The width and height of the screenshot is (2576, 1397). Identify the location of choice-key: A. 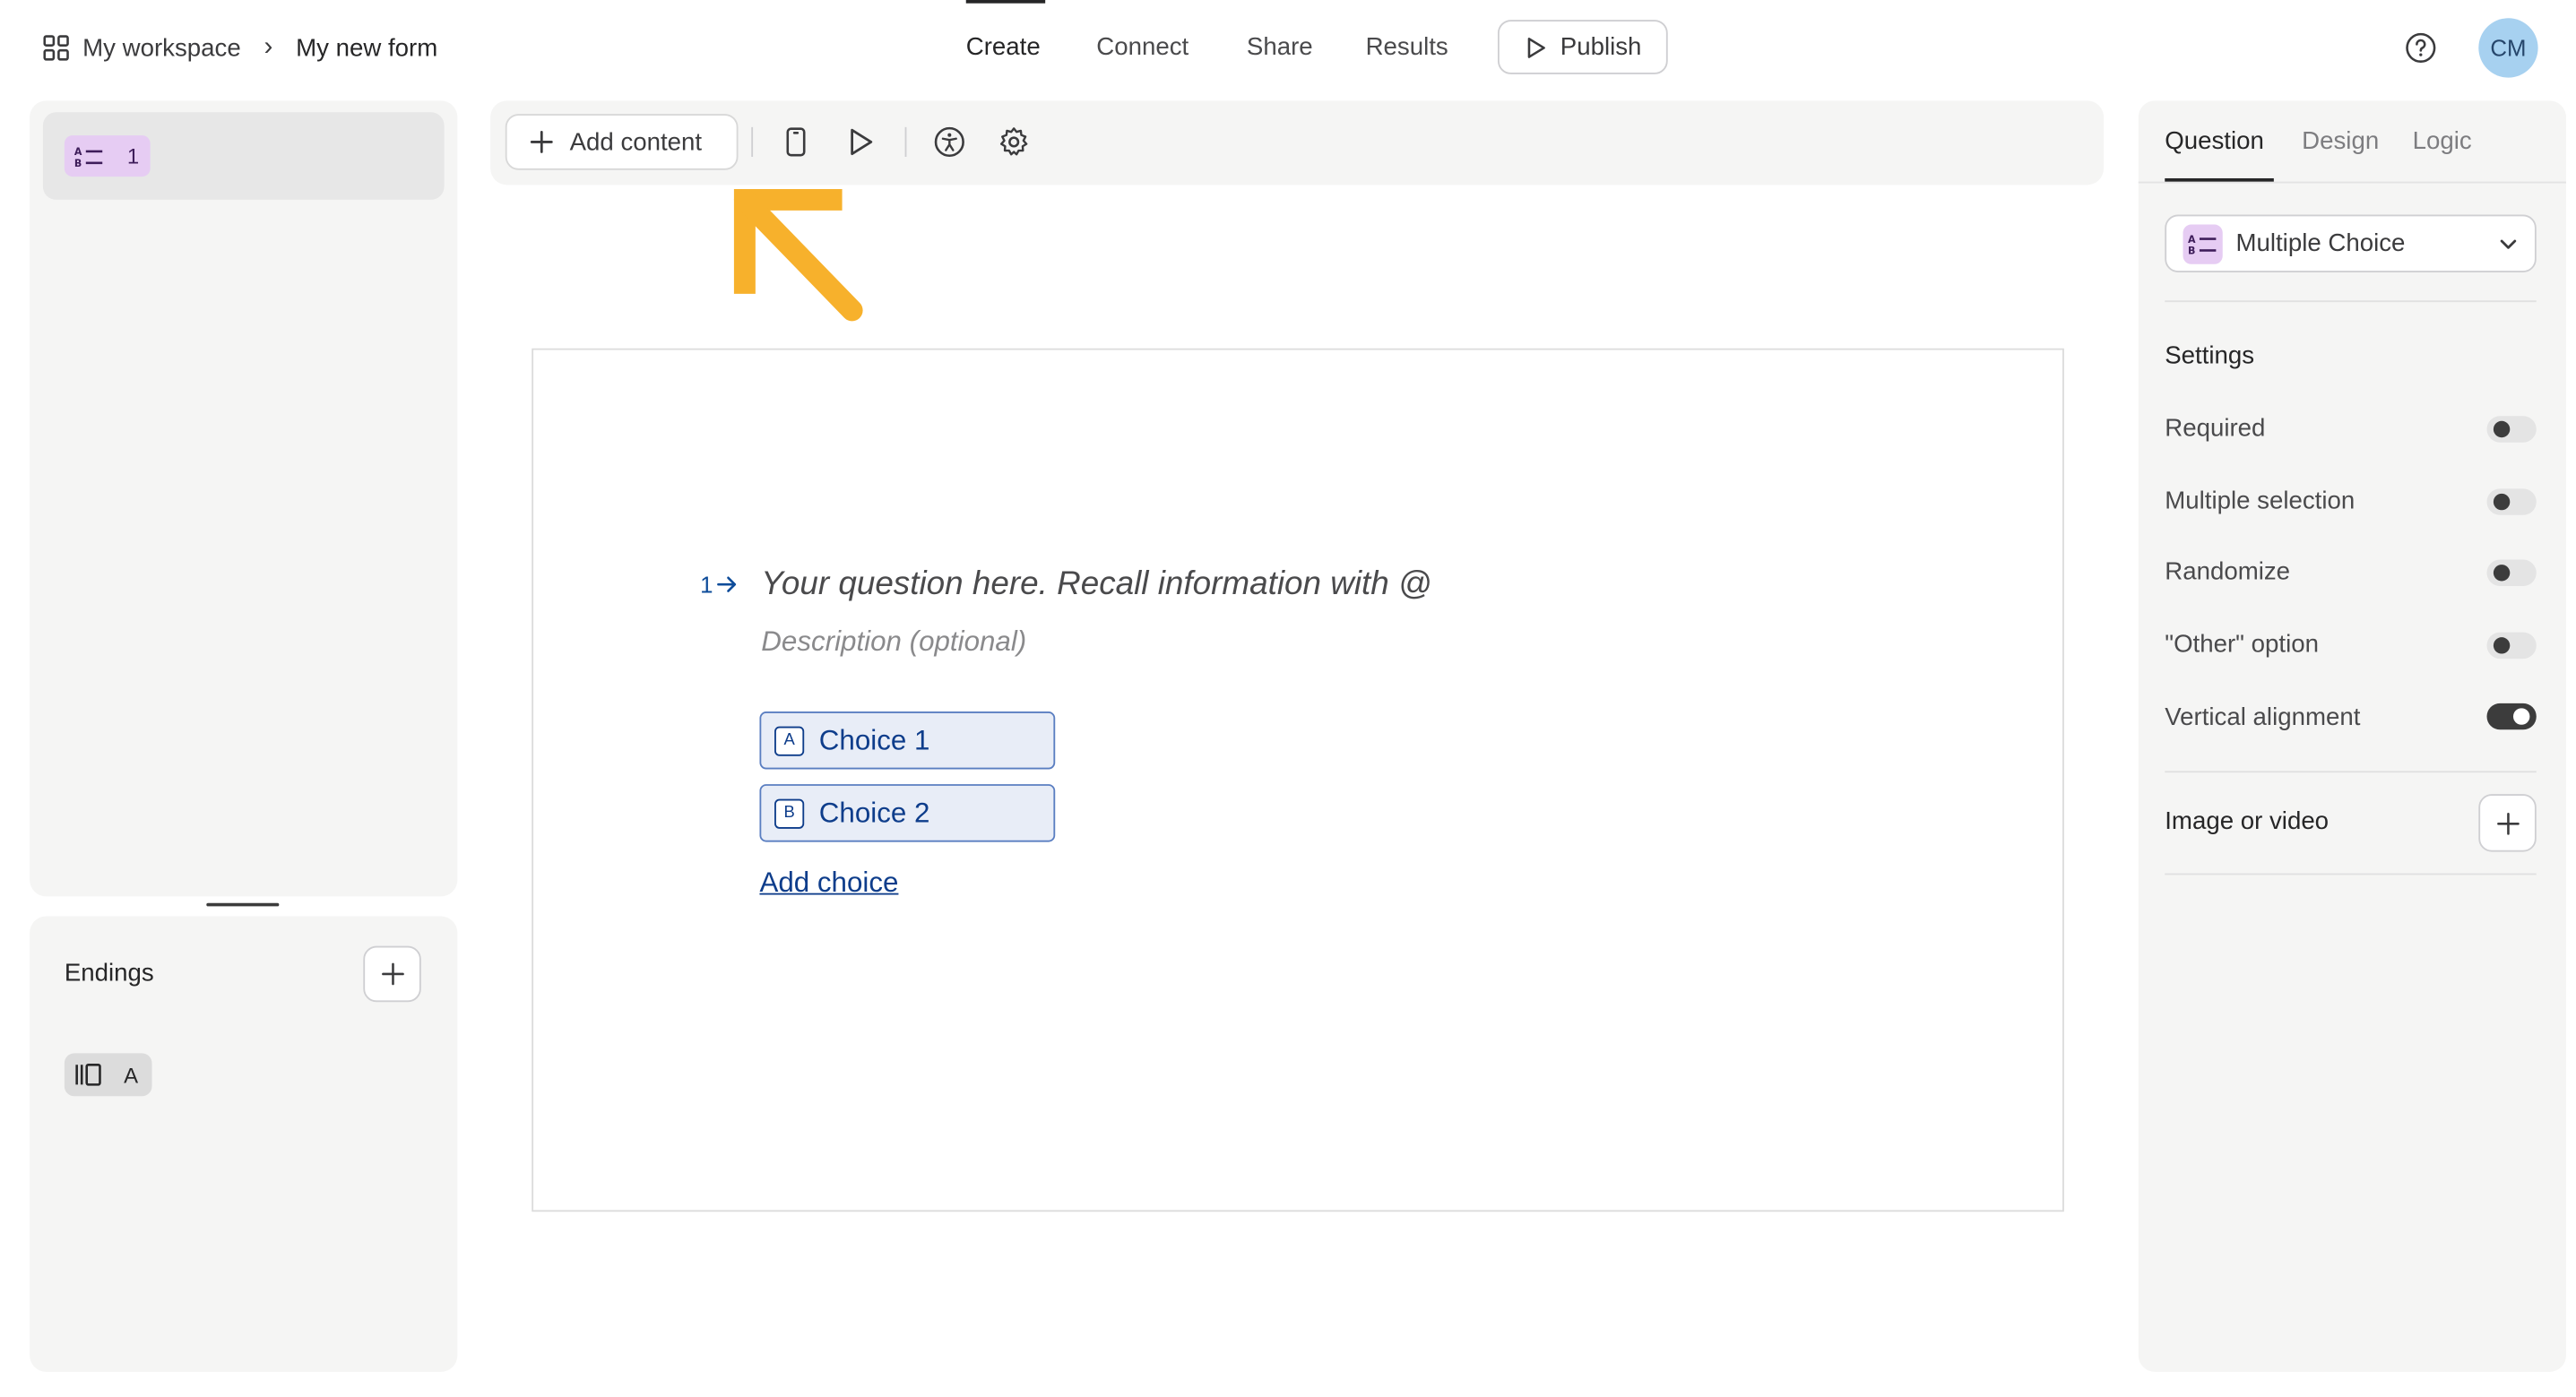
(789, 740).